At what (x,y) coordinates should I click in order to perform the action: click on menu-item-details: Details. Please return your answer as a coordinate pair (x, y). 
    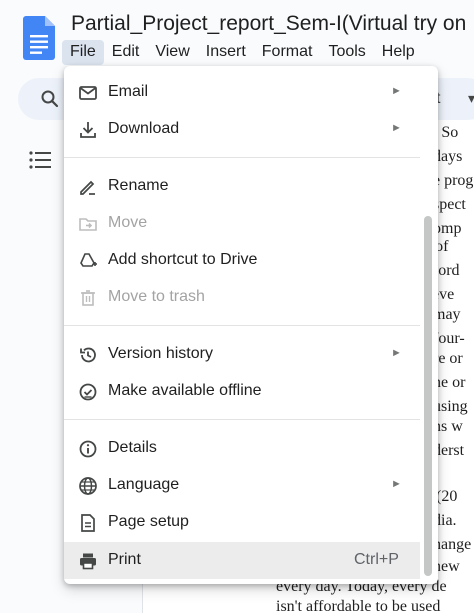
    Looking at the image, I should click on (242, 448).